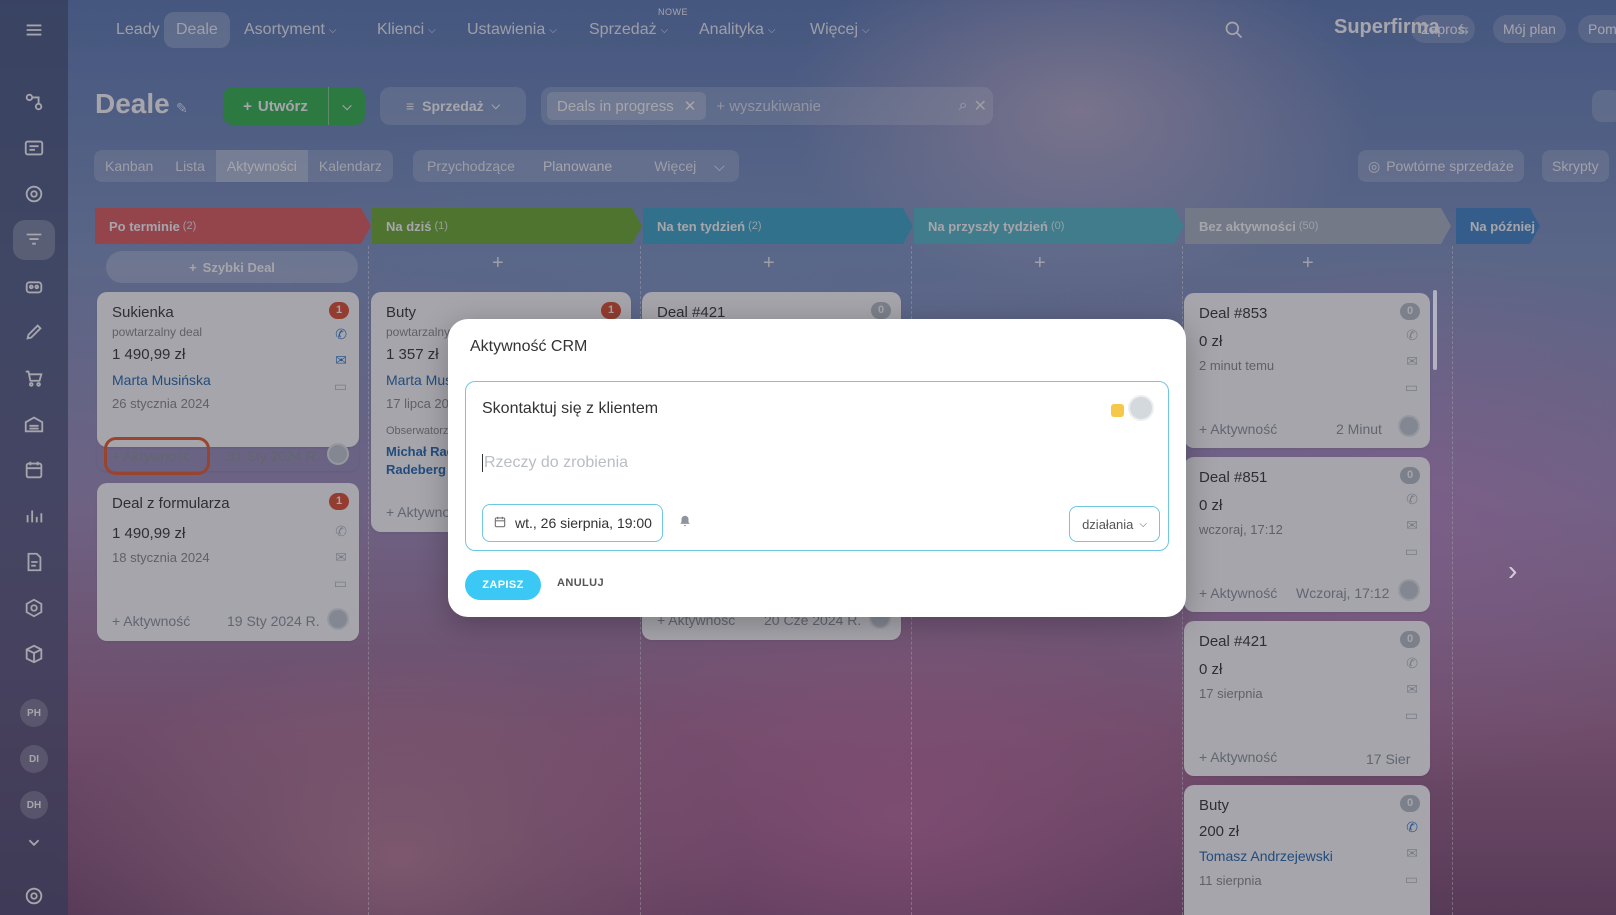 This screenshot has height=915, width=1616. I want to click on calendar-icon, so click(500, 523).